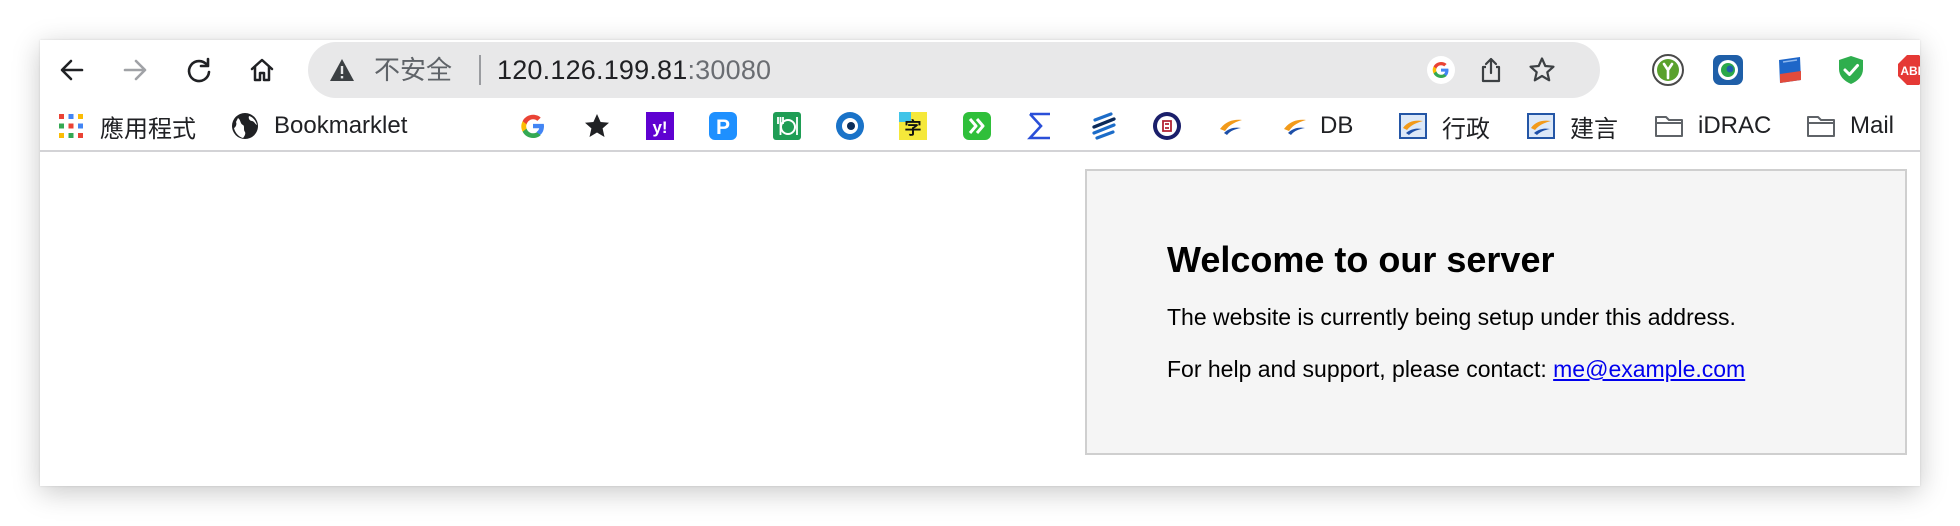 The height and width of the screenshot is (526, 1960). What do you see at coordinates (1594, 129) in the screenshot?
I see `bookmark-label: 建言` at bounding box center [1594, 129].